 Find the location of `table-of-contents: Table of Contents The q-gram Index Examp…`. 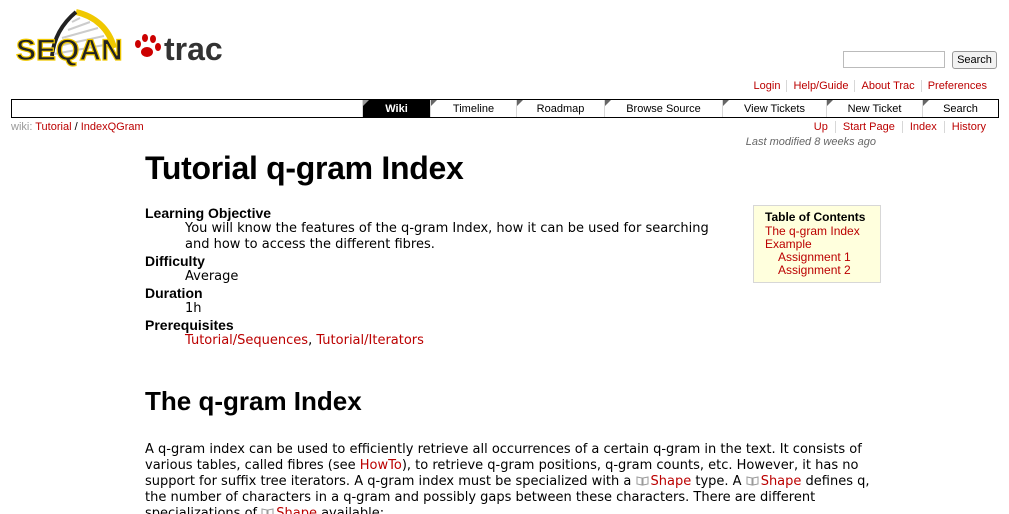

table-of-contents: Table of Contents The q-gram Index Examp… is located at coordinates (817, 244).